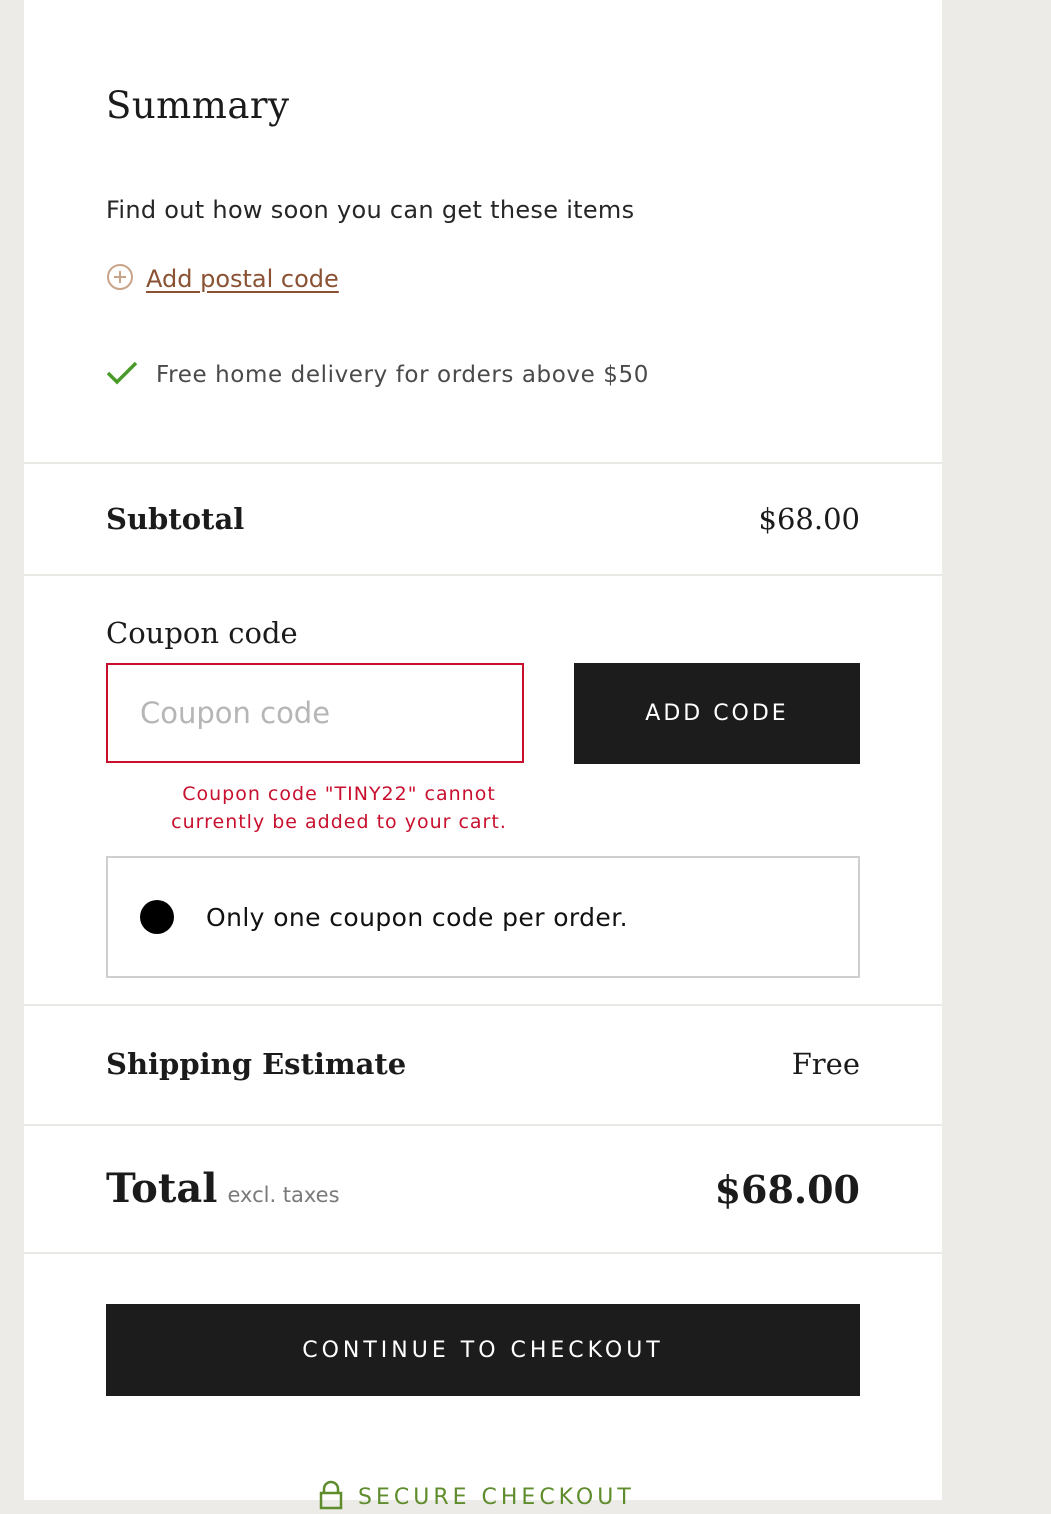 This screenshot has height=1514, width=1051. I want to click on total-label: Total, so click(162, 1188).